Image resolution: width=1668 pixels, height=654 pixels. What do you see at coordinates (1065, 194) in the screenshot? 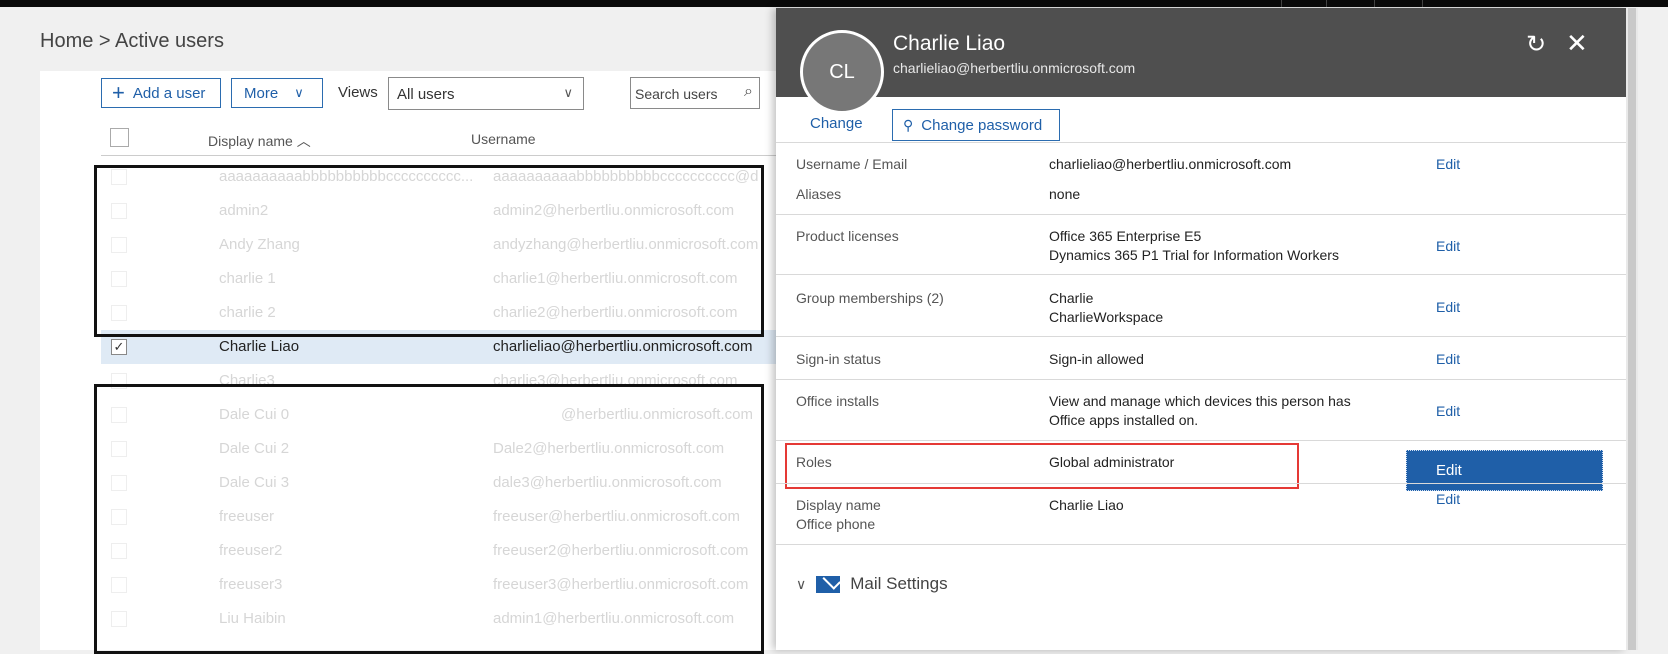
I see `aliases-value: none` at bounding box center [1065, 194].